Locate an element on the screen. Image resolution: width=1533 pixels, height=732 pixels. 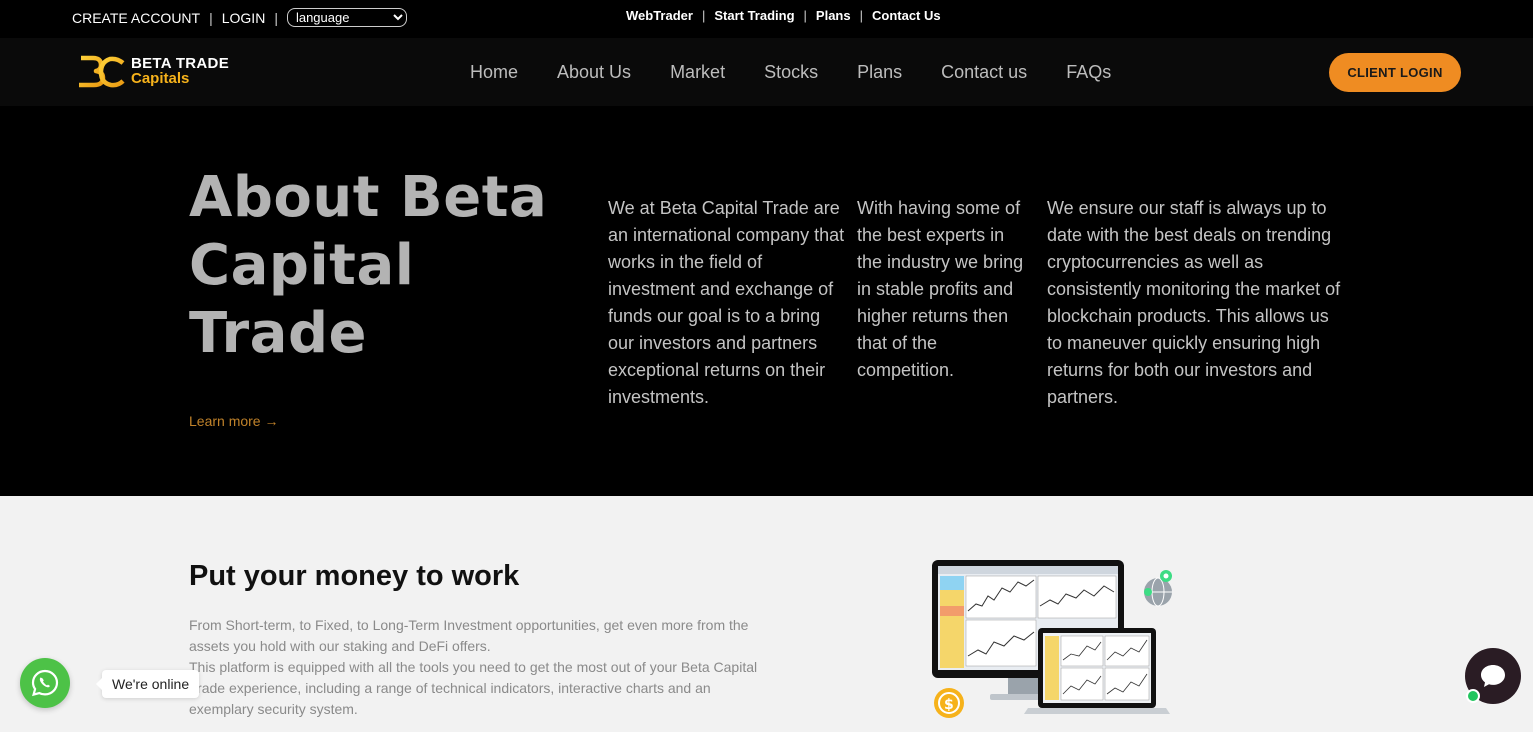
plans-top-link: Plans is located at coordinates (833, 15).